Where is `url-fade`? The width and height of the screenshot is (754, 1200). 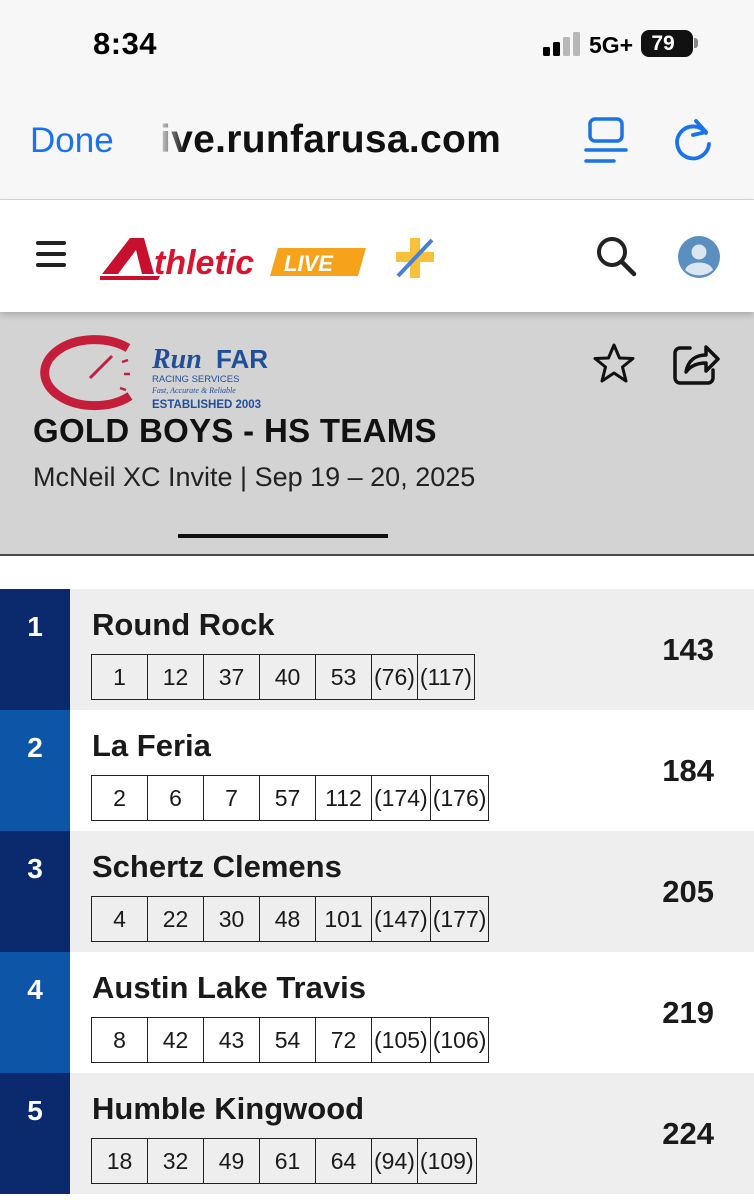 url-fade is located at coordinates (170, 143).